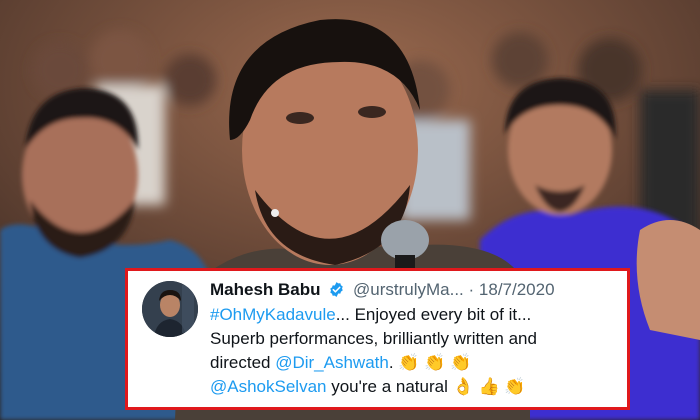 This screenshot has height=420, width=700. Describe the element at coordinates (243, 362) in the screenshot. I see `tweet-line-3-text: directed` at that location.